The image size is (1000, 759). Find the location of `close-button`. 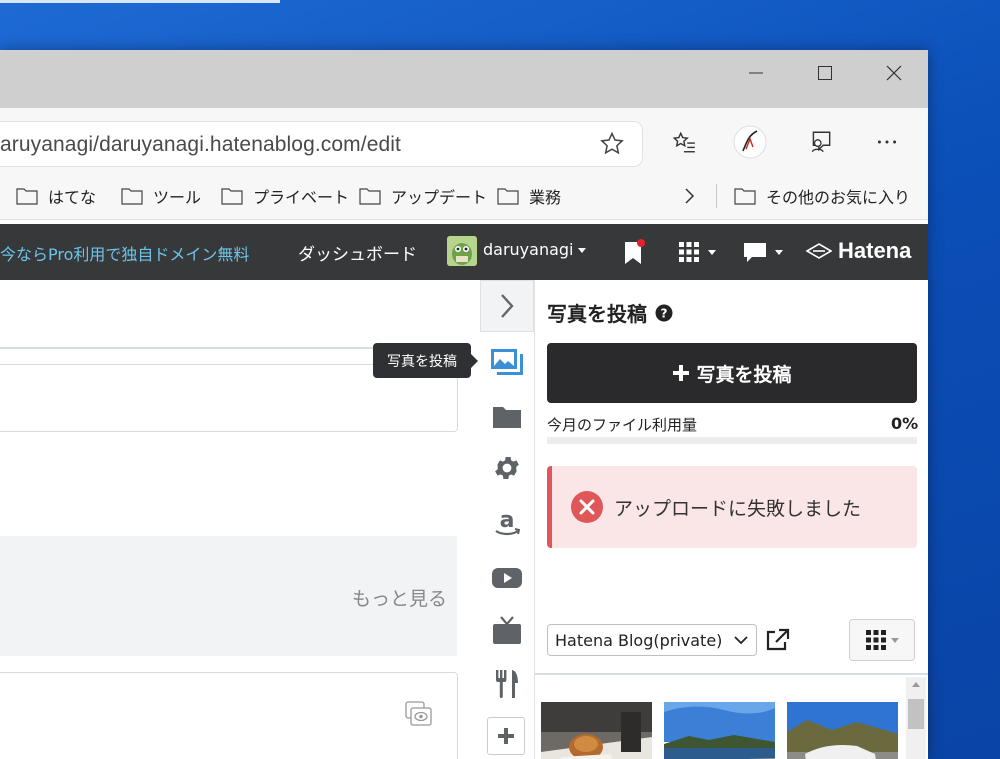

close-button is located at coordinates (894, 73).